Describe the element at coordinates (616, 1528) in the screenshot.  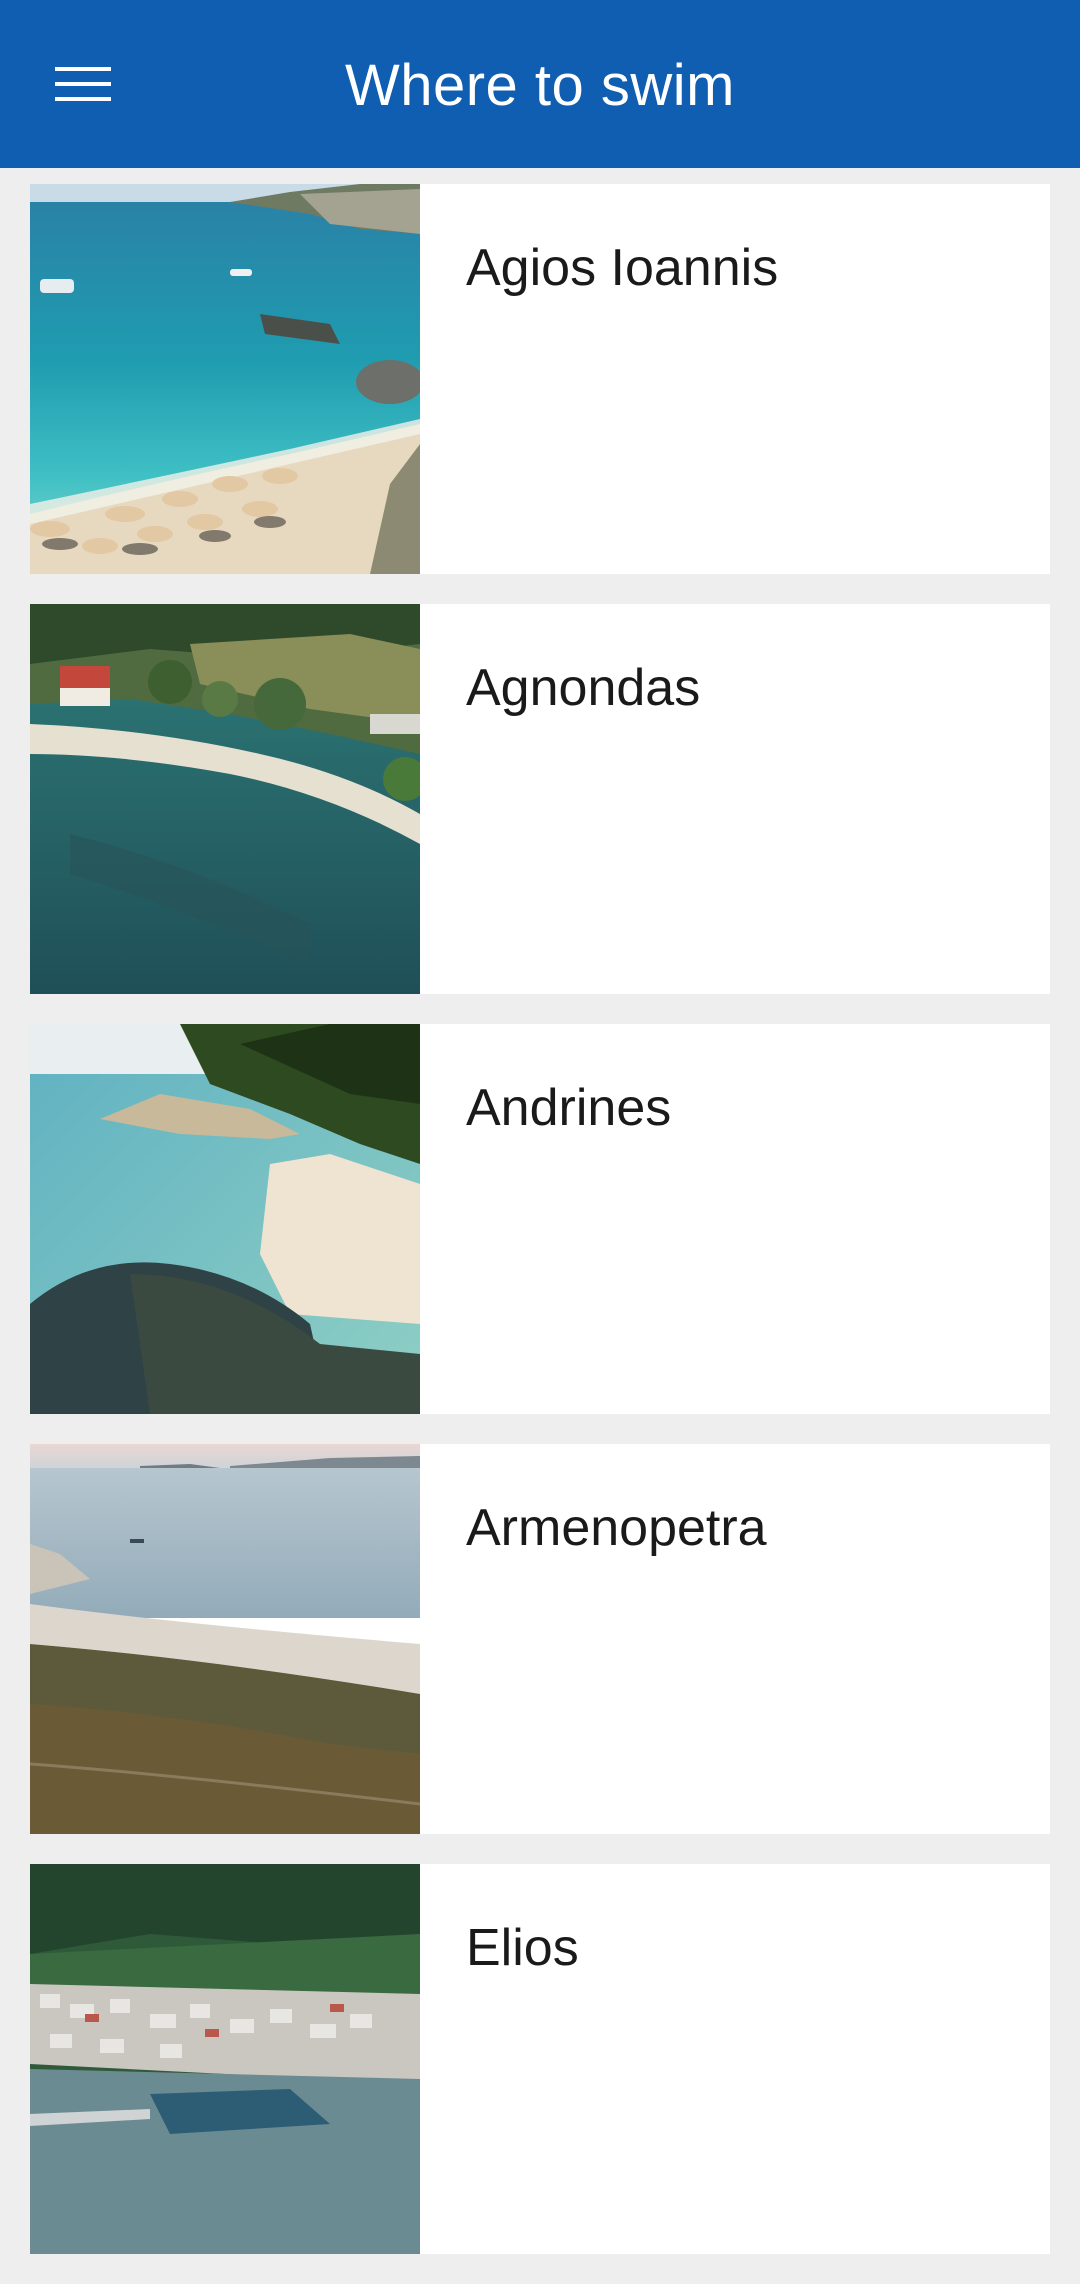
I see `beach-name: Armenopetra` at that location.